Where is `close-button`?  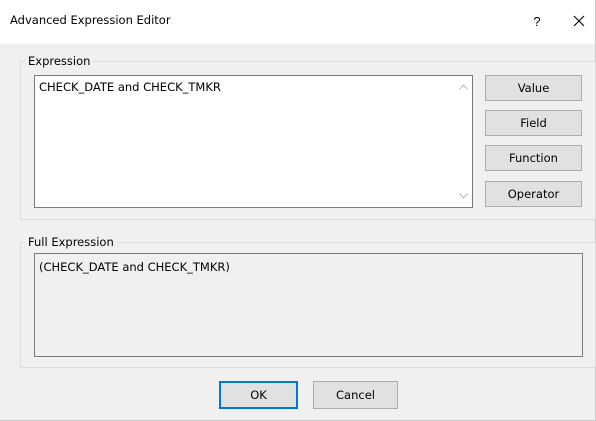
close-button is located at coordinates (579, 21).